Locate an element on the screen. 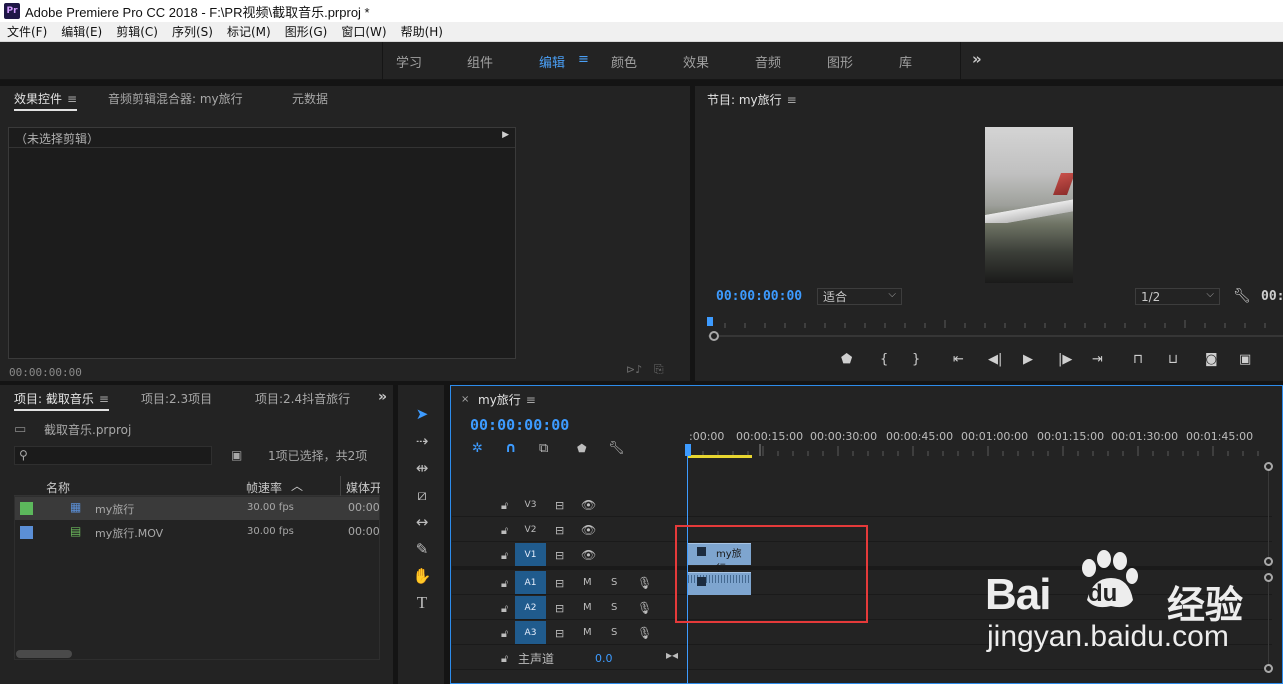 The height and width of the screenshot is (684, 1283). program-timecode: 00:00:00:00 is located at coordinates (759, 296).